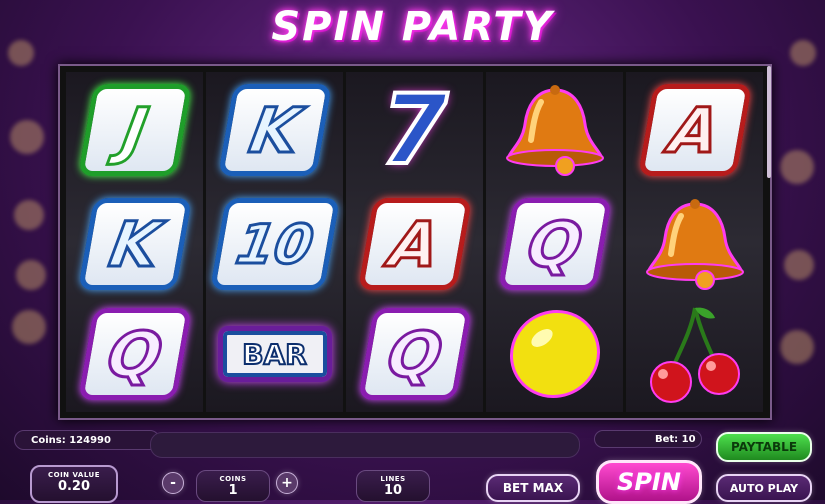 Image resolution: width=825 pixels, height=504 pixels. I want to click on coins-balance: Coins: 124990, so click(87, 440).